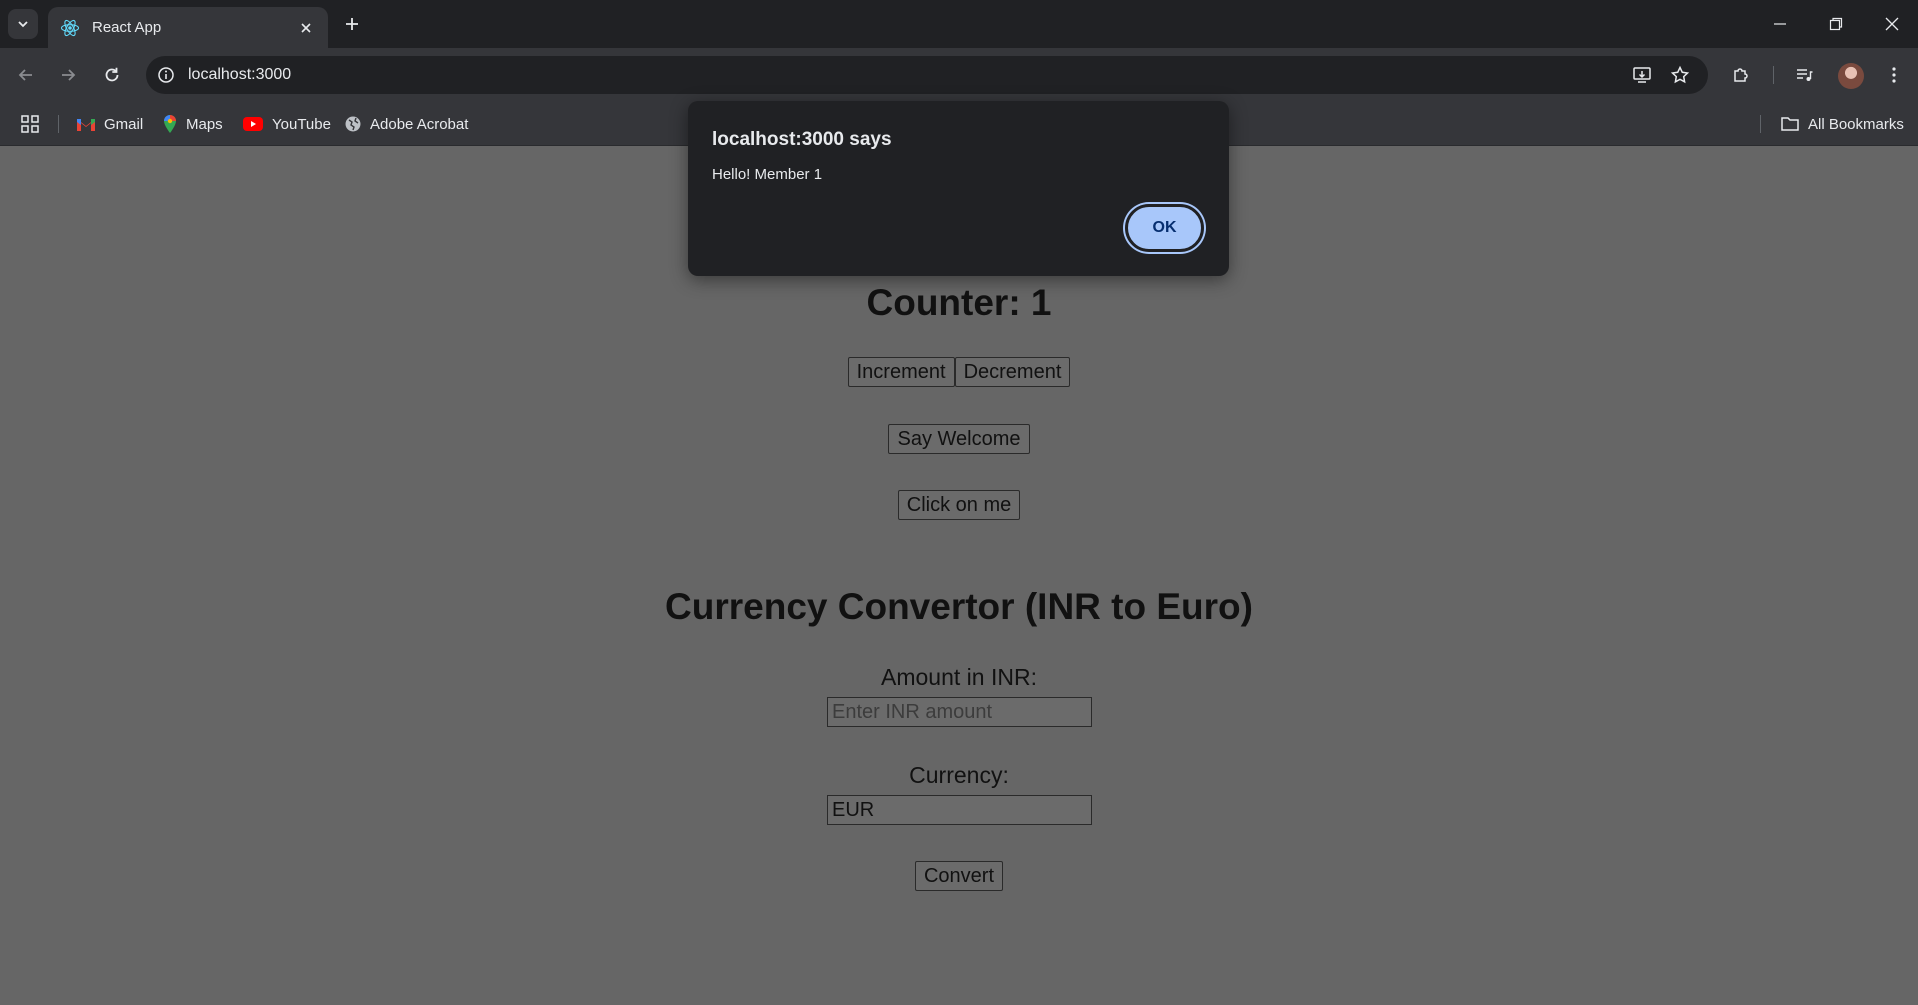 The image size is (1918, 1005). I want to click on site-info-button, so click(166, 75).